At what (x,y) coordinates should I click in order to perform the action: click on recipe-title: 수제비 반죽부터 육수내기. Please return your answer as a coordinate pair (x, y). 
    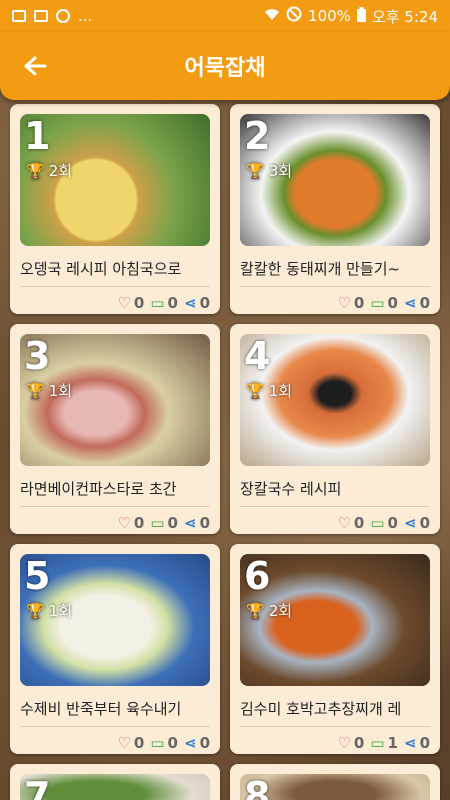
    Looking at the image, I should click on (115, 712).